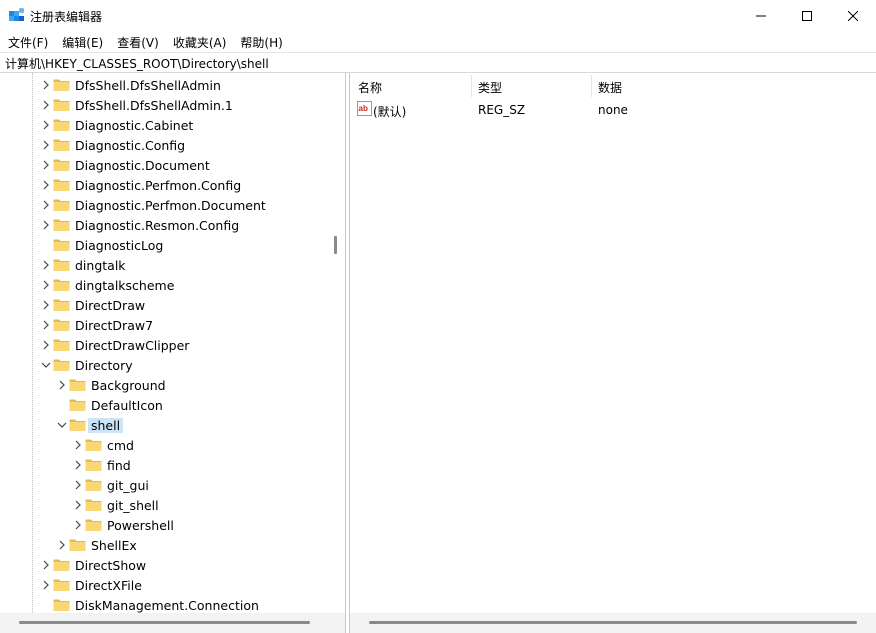 This screenshot has height=633, width=876. What do you see at coordinates (807, 16) in the screenshot?
I see `maximize-button` at bounding box center [807, 16].